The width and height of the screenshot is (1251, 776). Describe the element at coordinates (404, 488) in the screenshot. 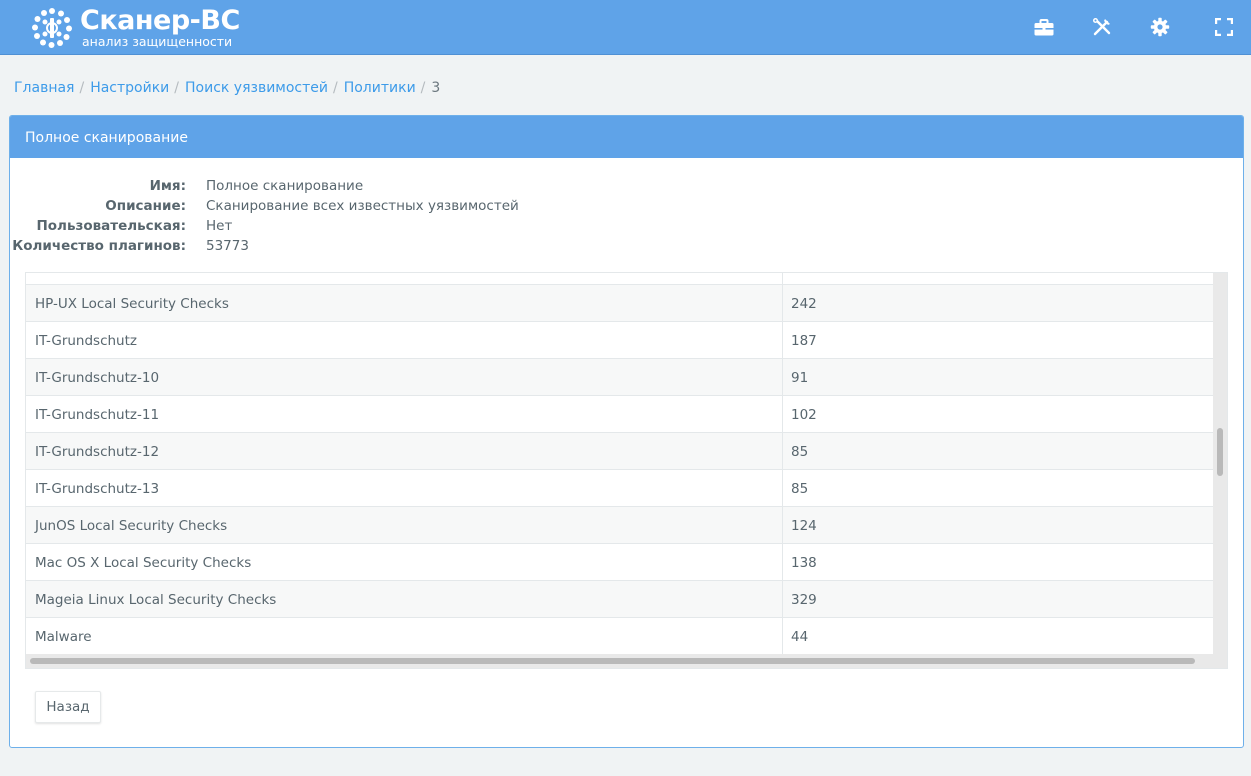

I see `plugin-family-name: IT-Grundschutz-13` at that location.